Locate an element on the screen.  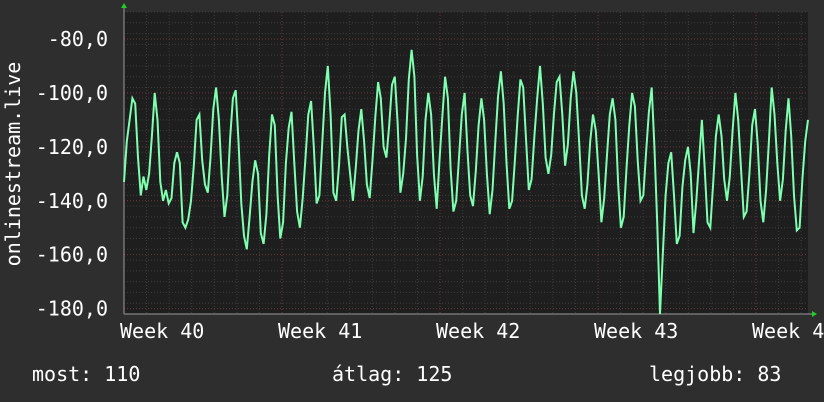
y-tick-labels: -80,0 -100,0 -120,0 -140,0 -160,0 -180,0 is located at coordinates (72, 174).